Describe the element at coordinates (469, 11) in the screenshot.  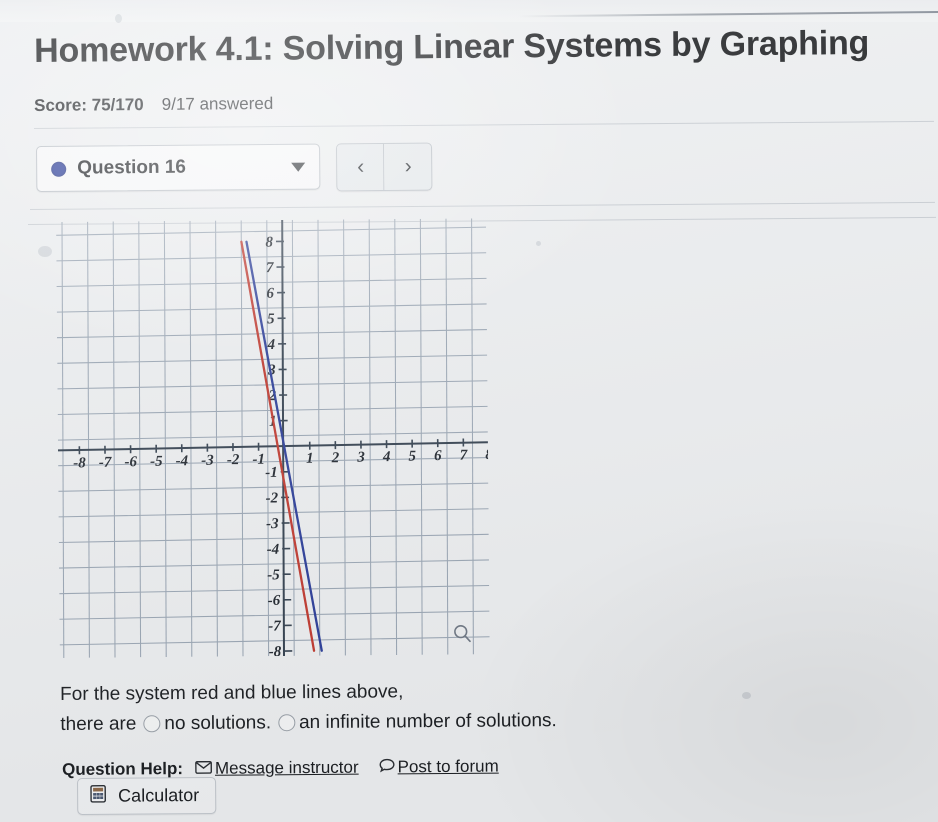
I see `screen-top-edge` at that location.